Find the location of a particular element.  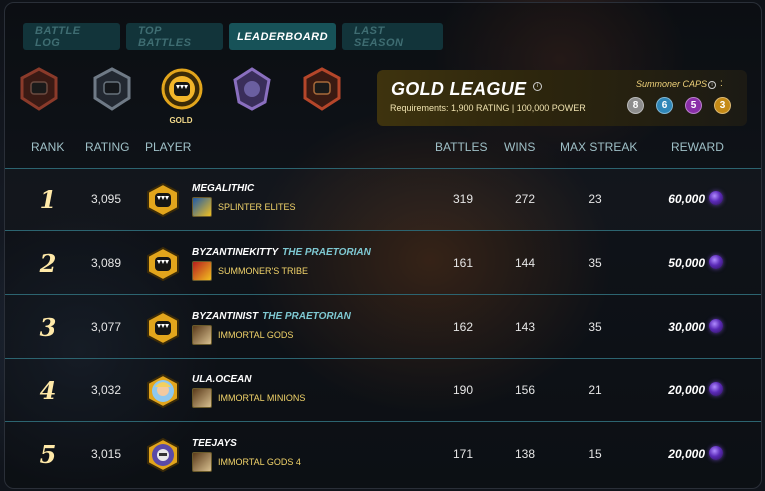

info-icon: i is located at coordinates (537, 86).